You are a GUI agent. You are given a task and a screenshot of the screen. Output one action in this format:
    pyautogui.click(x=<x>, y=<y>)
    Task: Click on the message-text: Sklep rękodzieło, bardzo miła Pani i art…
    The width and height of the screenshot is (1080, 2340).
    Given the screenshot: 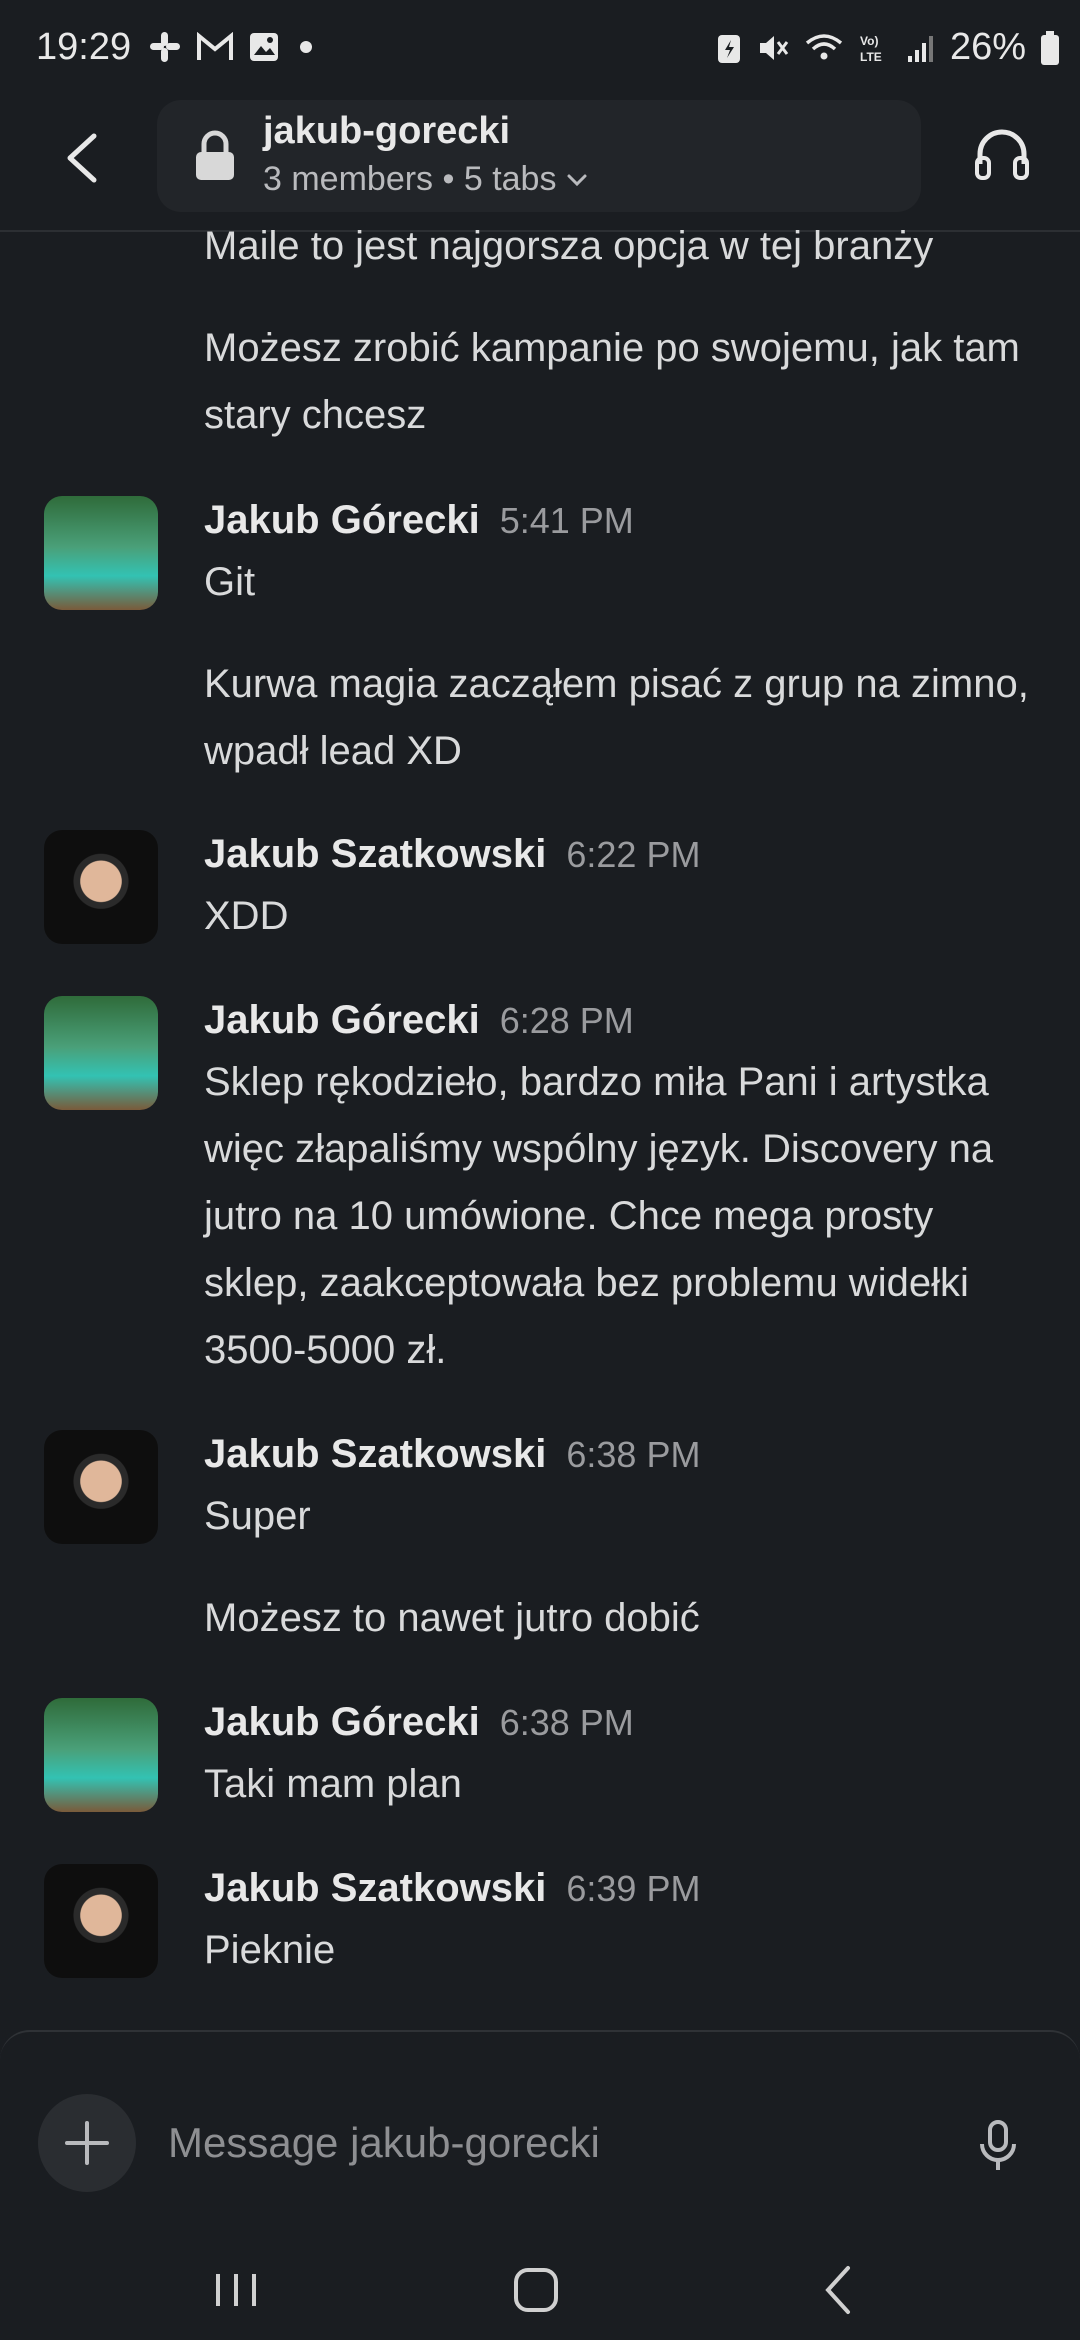 What is the action you would take?
    pyautogui.click(x=599, y=1216)
    